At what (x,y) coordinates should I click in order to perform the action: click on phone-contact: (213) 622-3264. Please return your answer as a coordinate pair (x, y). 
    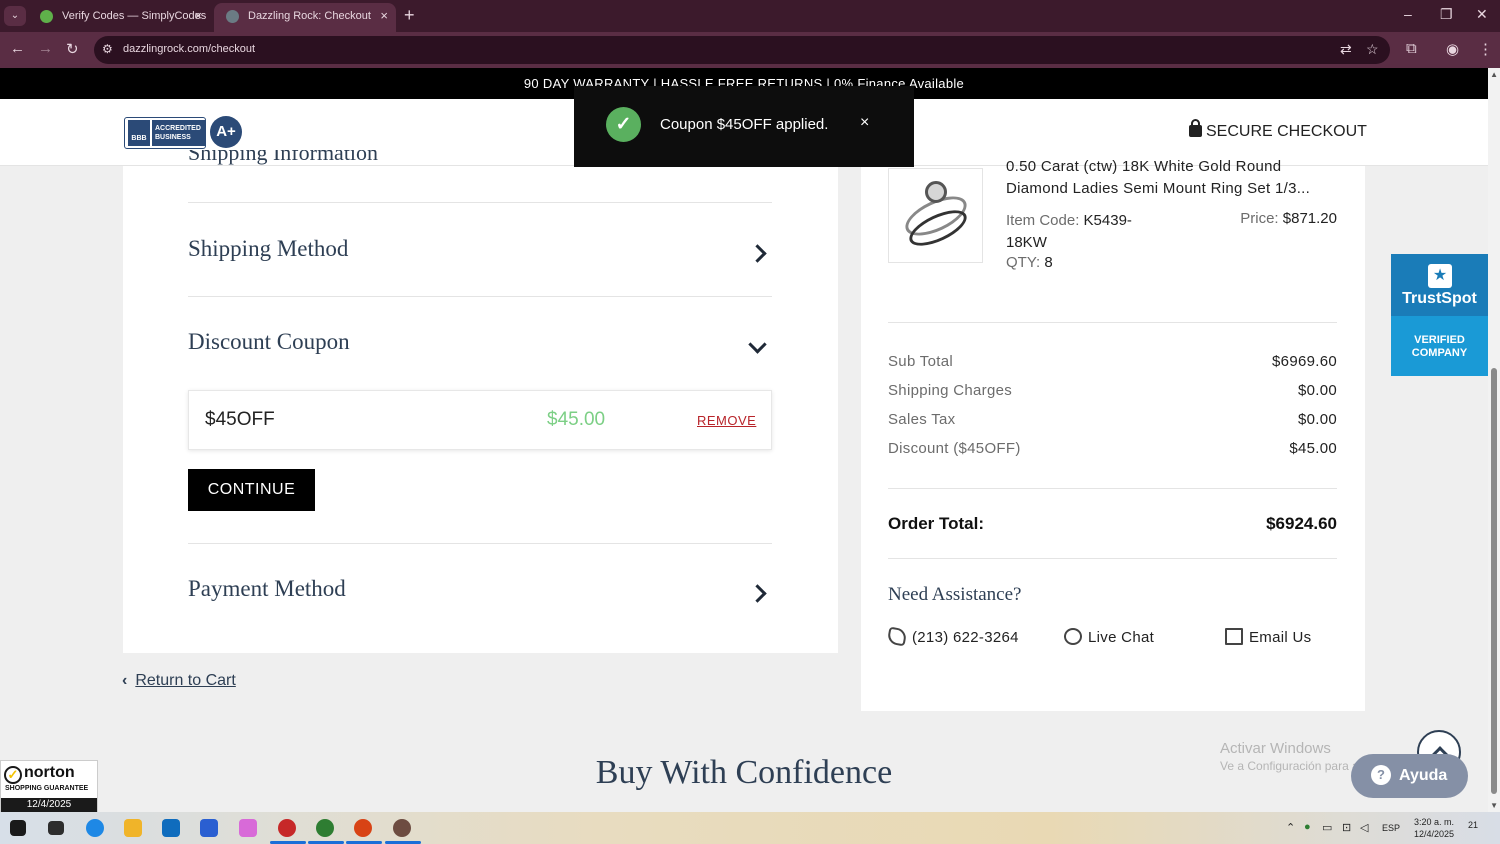
    Looking at the image, I should click on (952, 636).